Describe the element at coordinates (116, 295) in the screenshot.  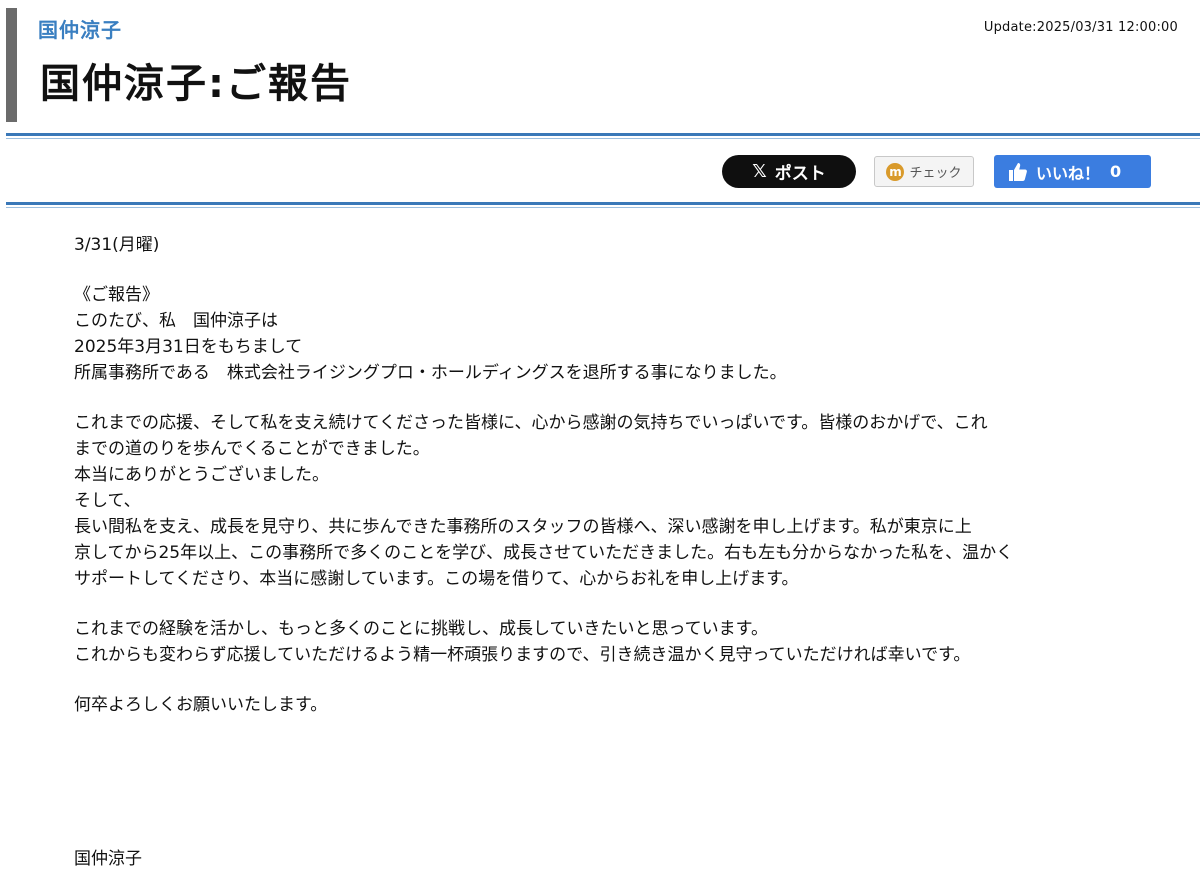
I see `article-heading: 《ご報告》` at that location.